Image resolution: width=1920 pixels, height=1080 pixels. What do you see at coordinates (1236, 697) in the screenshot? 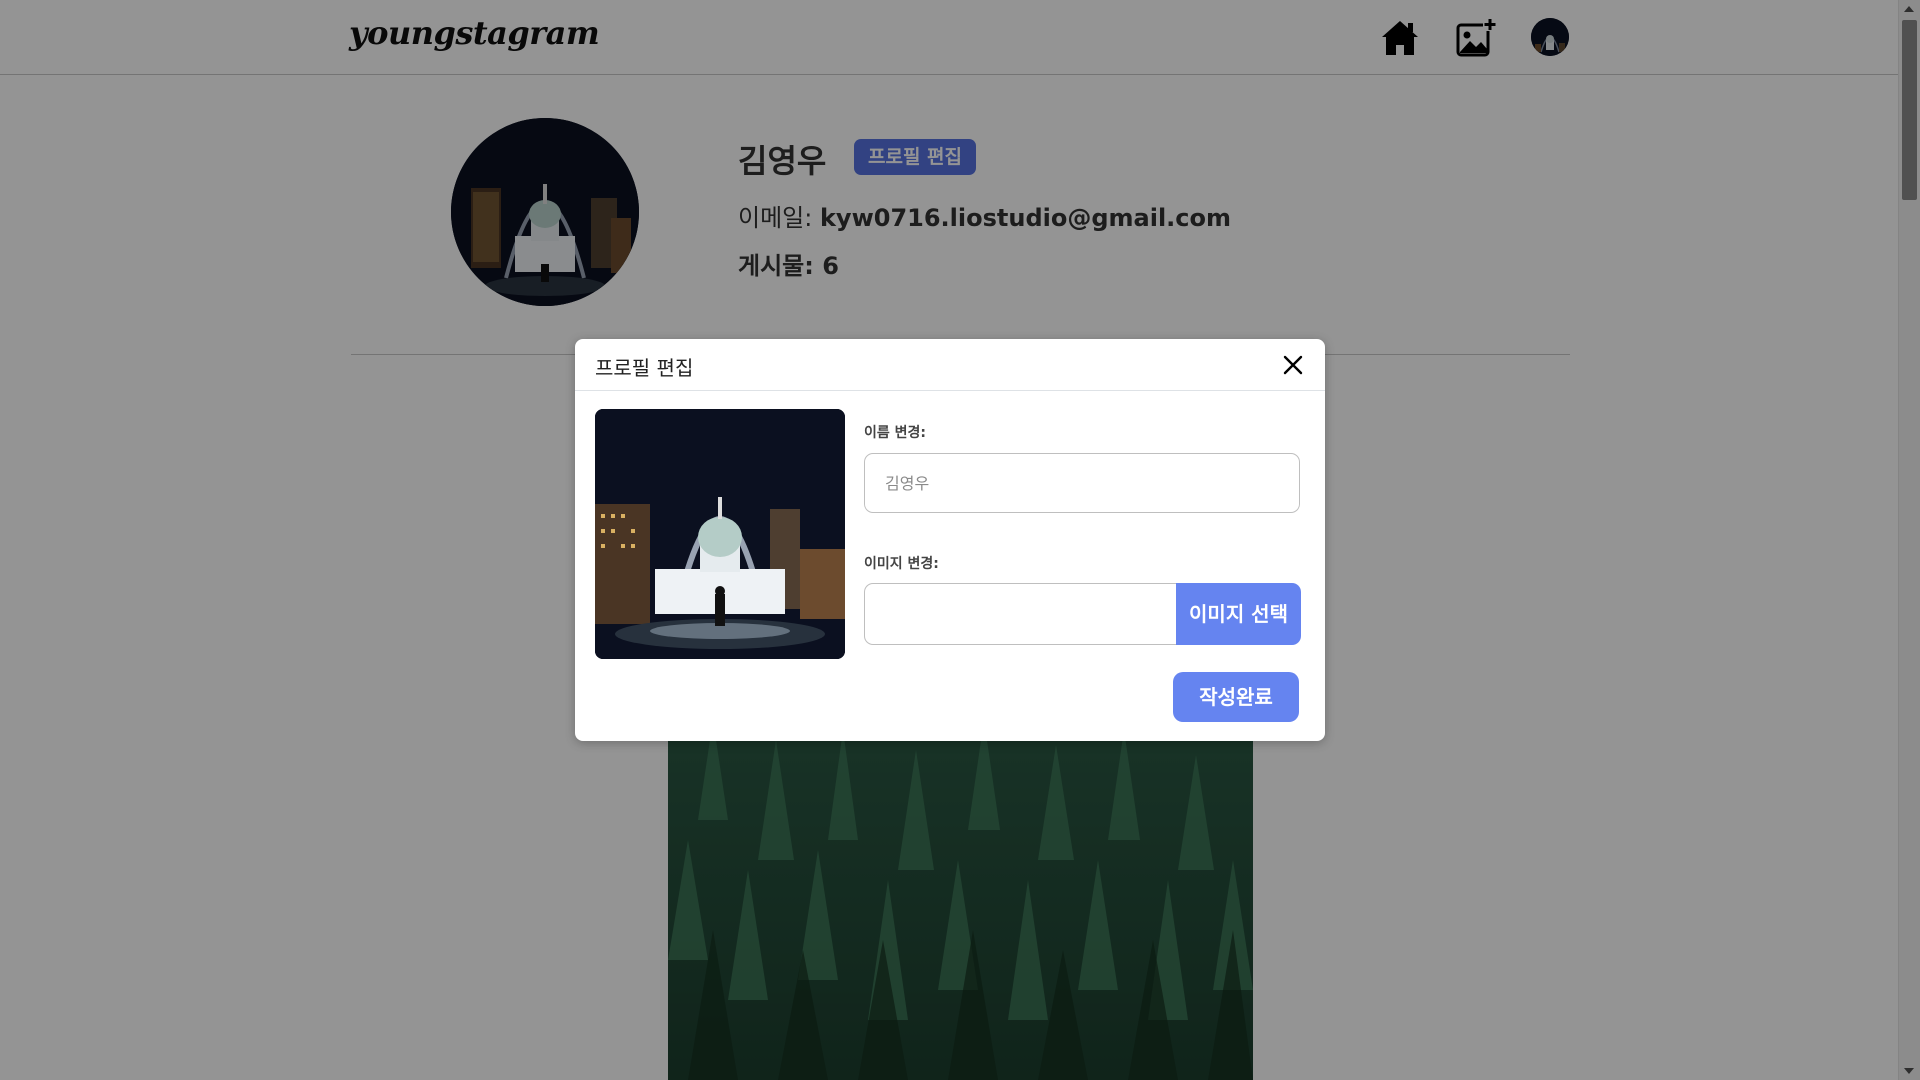
I see `submit-button: 작성완료` at bounding box center [1236, 697].